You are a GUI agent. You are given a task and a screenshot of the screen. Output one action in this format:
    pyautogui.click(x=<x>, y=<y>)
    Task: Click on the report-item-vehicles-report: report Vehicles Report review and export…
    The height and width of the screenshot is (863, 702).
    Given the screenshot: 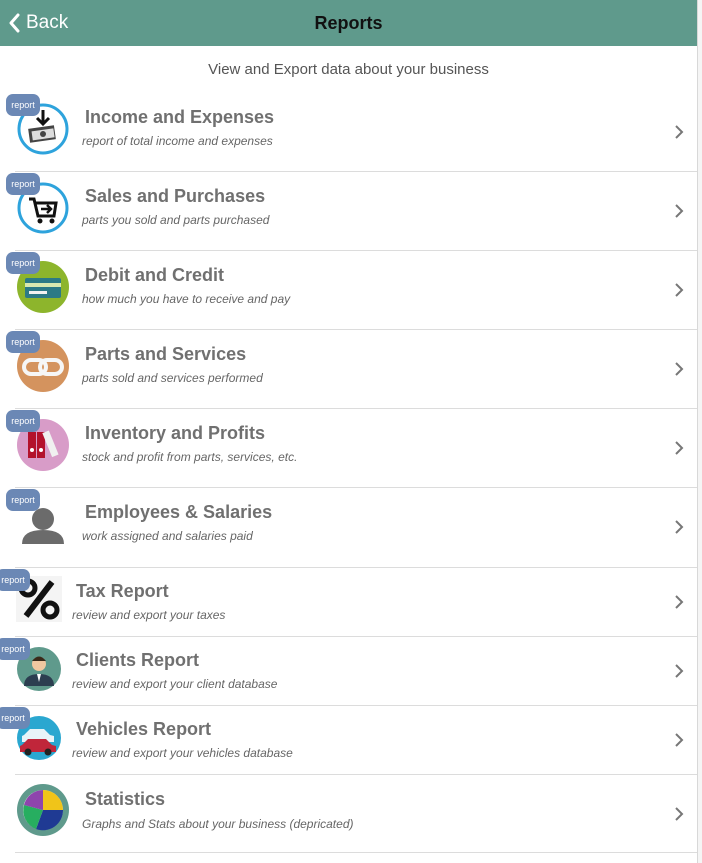 What is the action you would take?
    pyautogui.click(x=348, y=740)
    